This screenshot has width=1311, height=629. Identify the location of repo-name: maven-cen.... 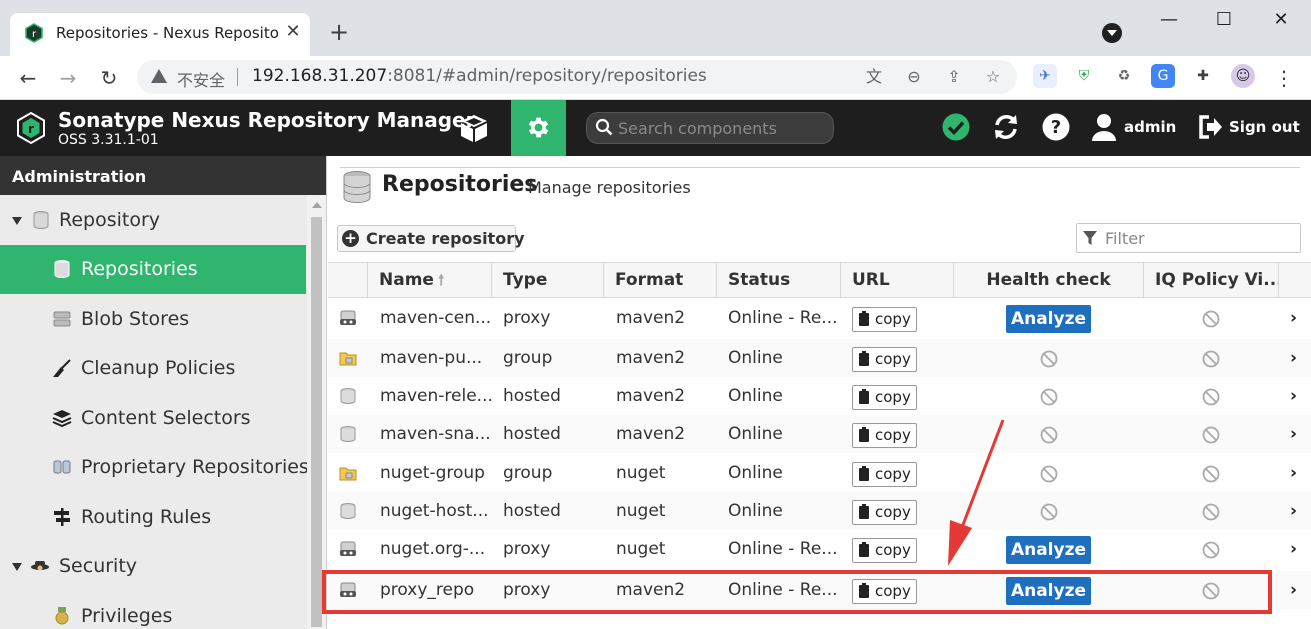
(436, 318).